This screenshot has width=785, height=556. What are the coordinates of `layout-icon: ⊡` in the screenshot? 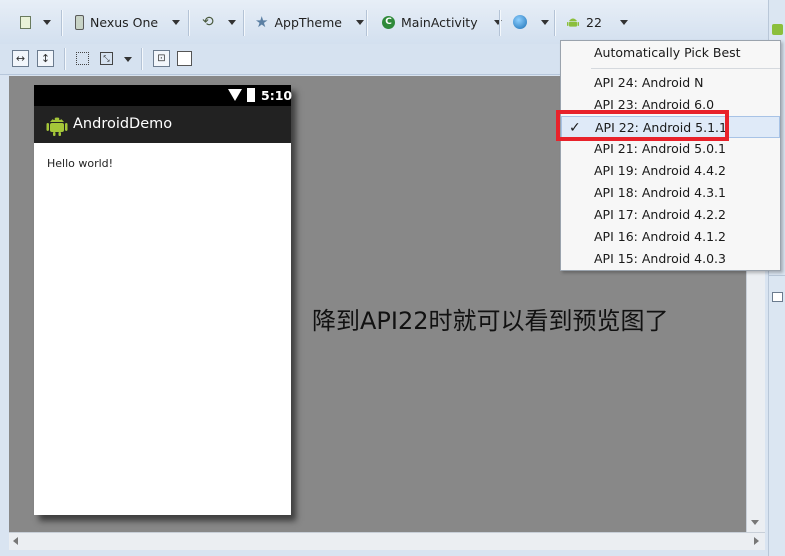 It's located at (161, 58).